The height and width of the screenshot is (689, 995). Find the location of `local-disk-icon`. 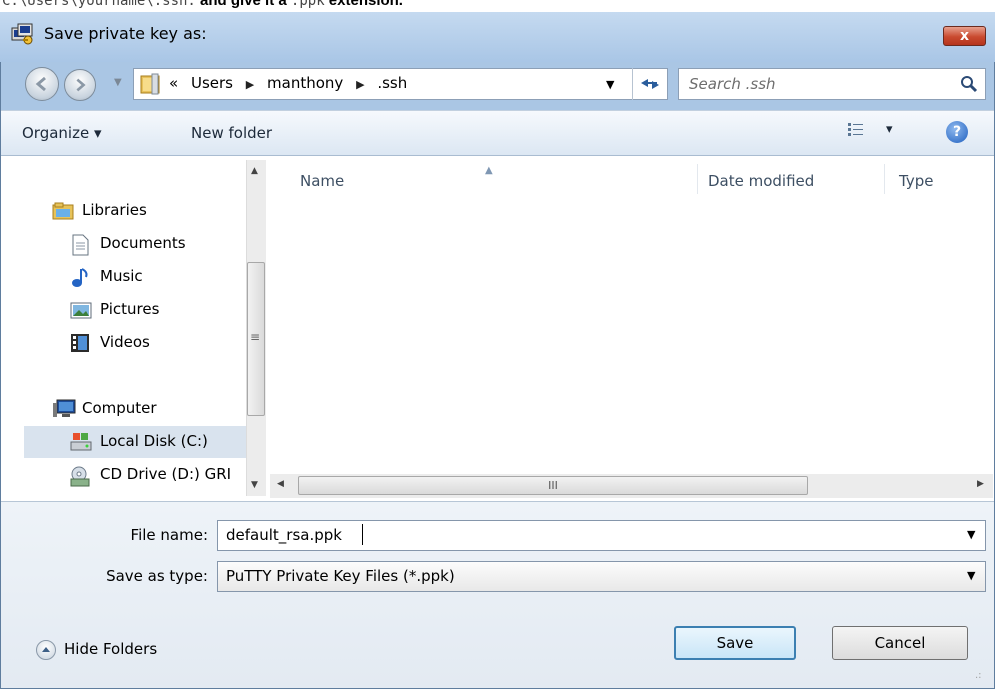

local-disk-icon is located at coordinates (81, 444).